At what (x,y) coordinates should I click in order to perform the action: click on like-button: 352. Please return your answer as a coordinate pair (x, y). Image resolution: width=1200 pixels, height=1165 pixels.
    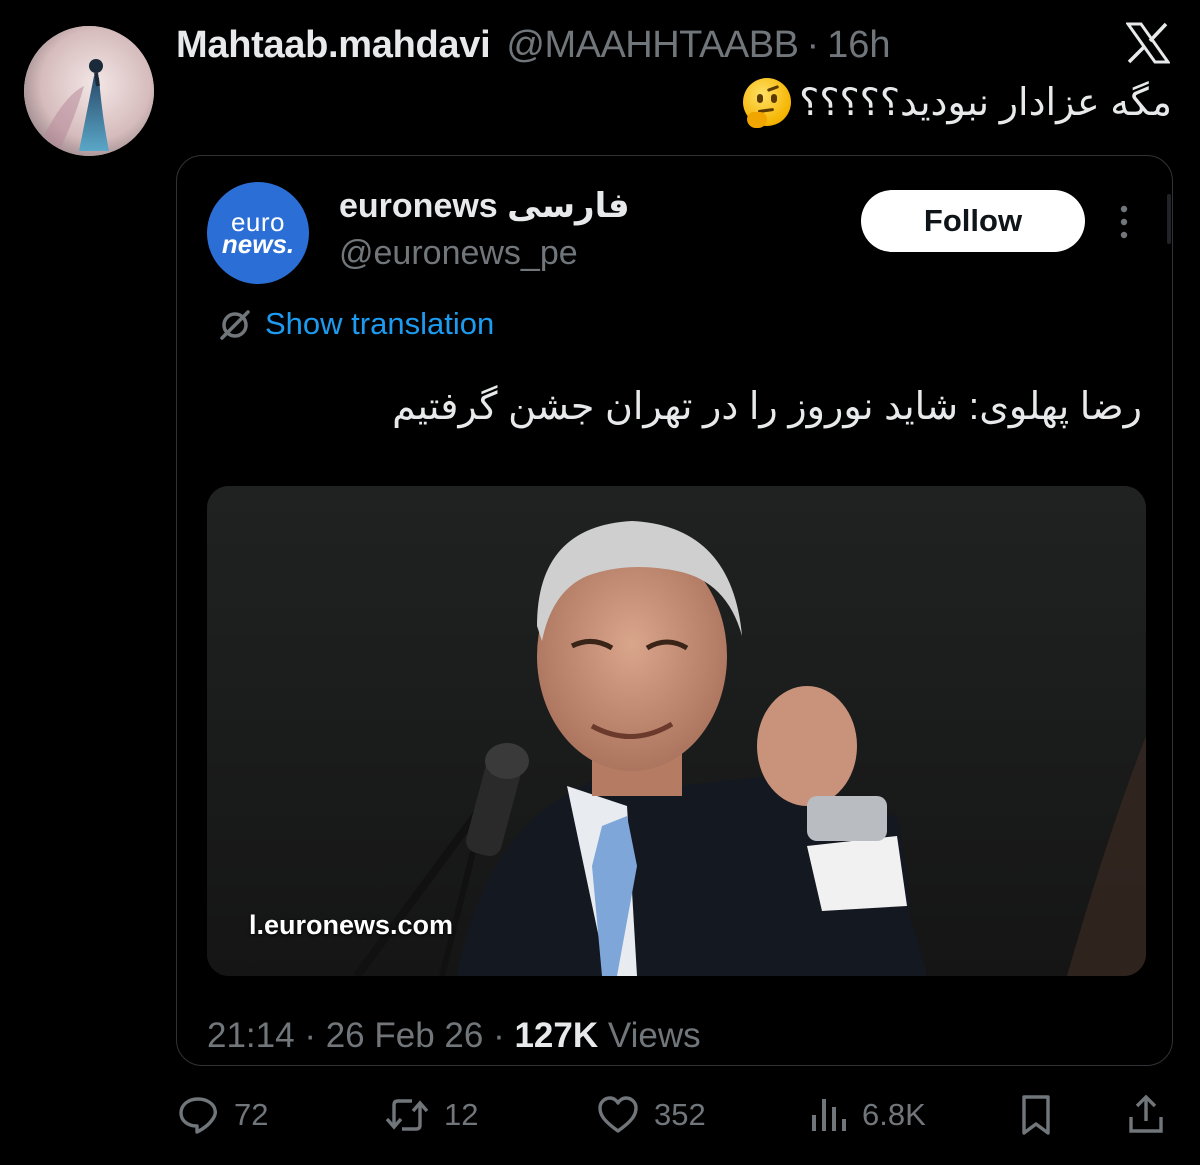
    Looking at the image, I should click on (651, 1115).